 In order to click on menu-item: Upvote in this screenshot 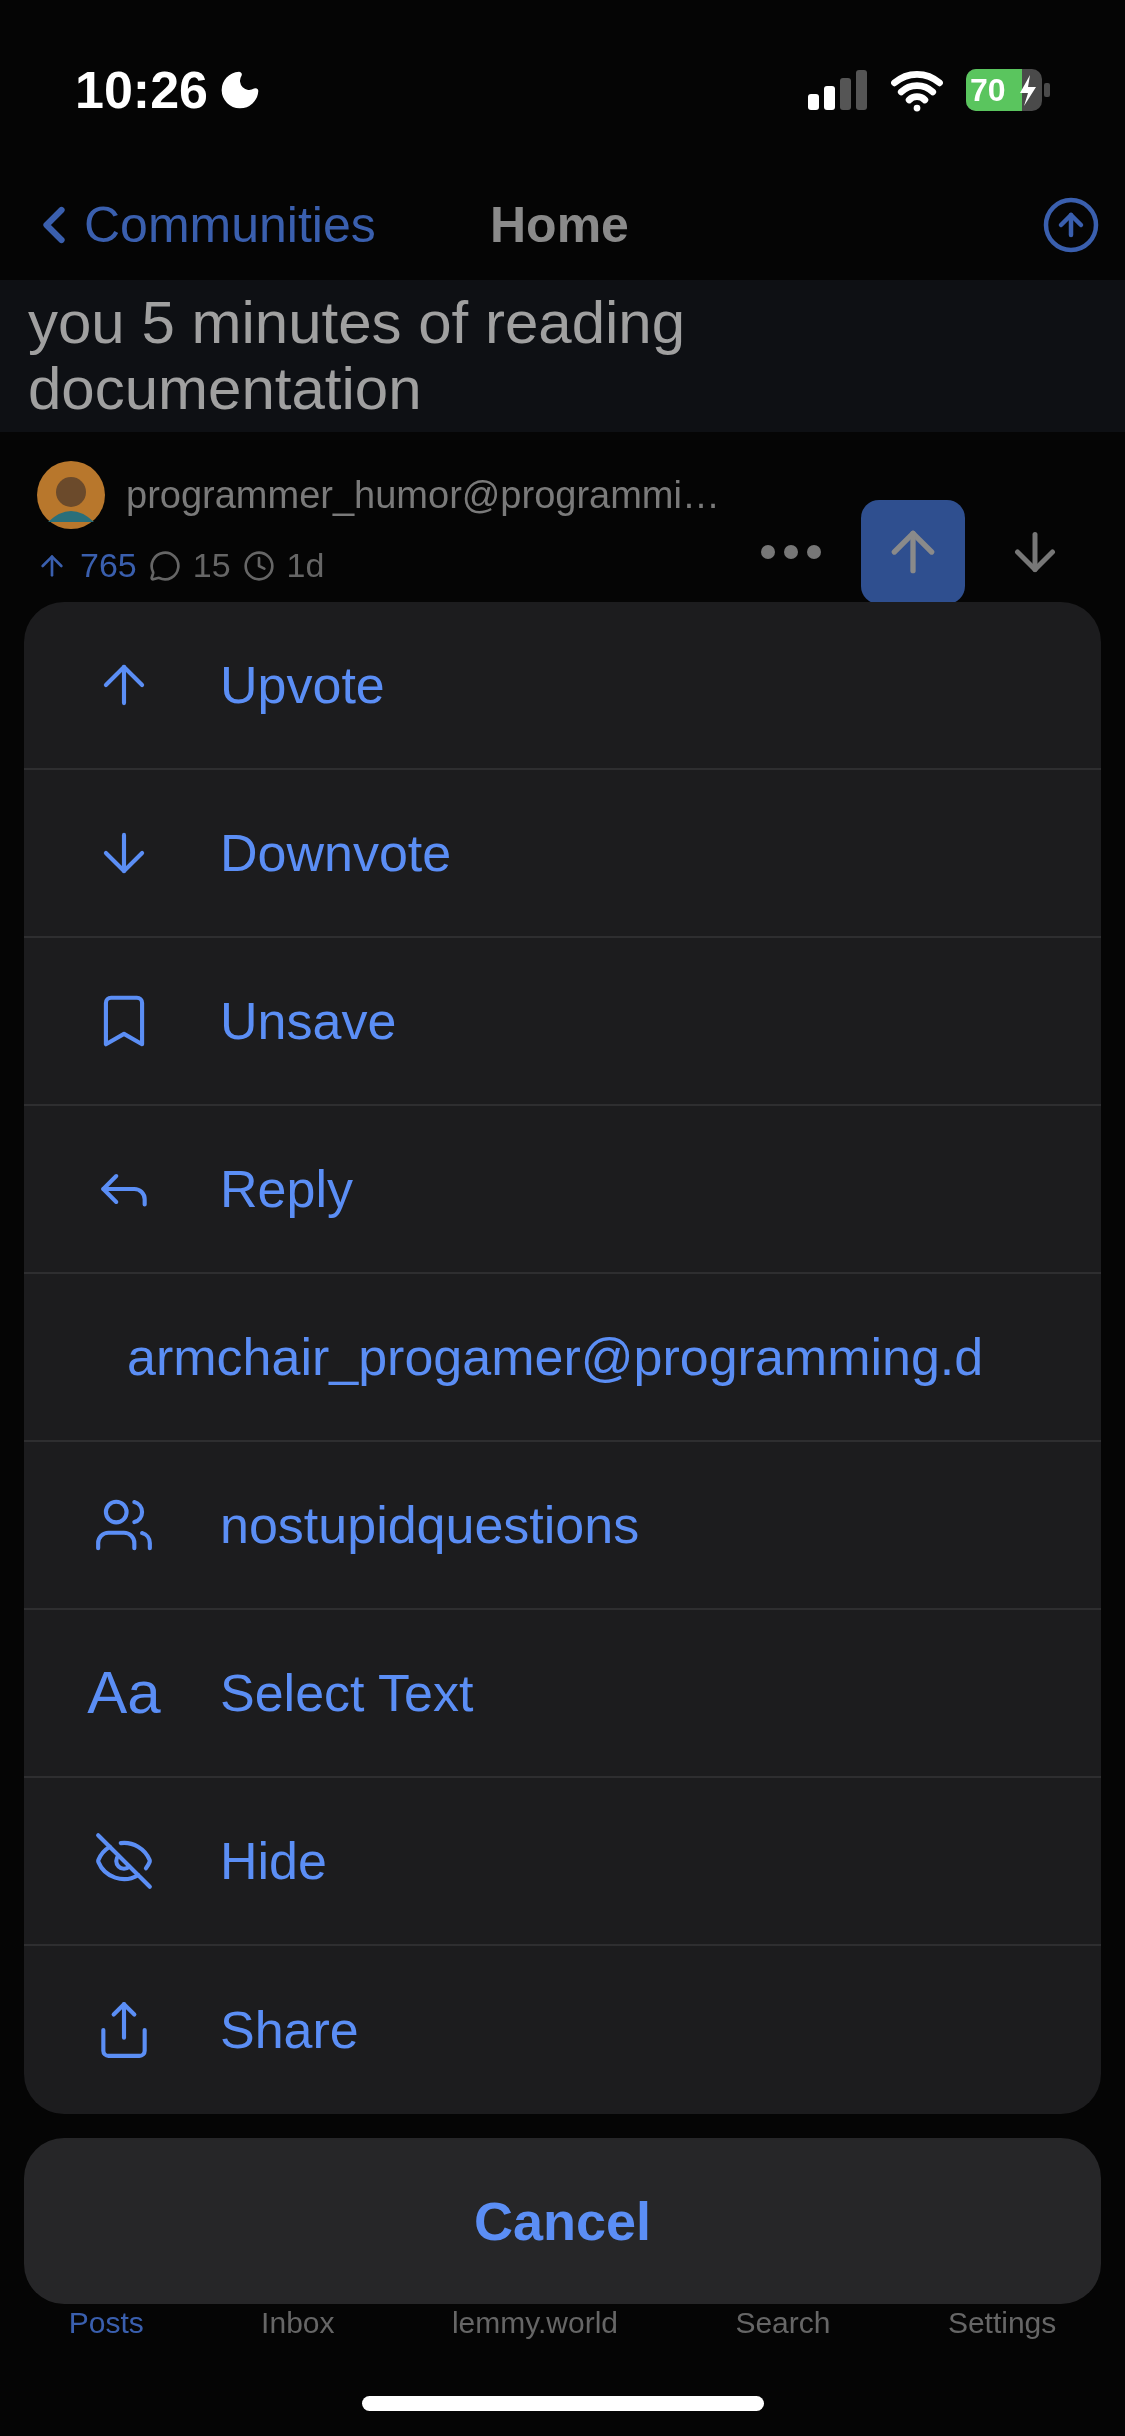, I will do `click(302, 685)`.